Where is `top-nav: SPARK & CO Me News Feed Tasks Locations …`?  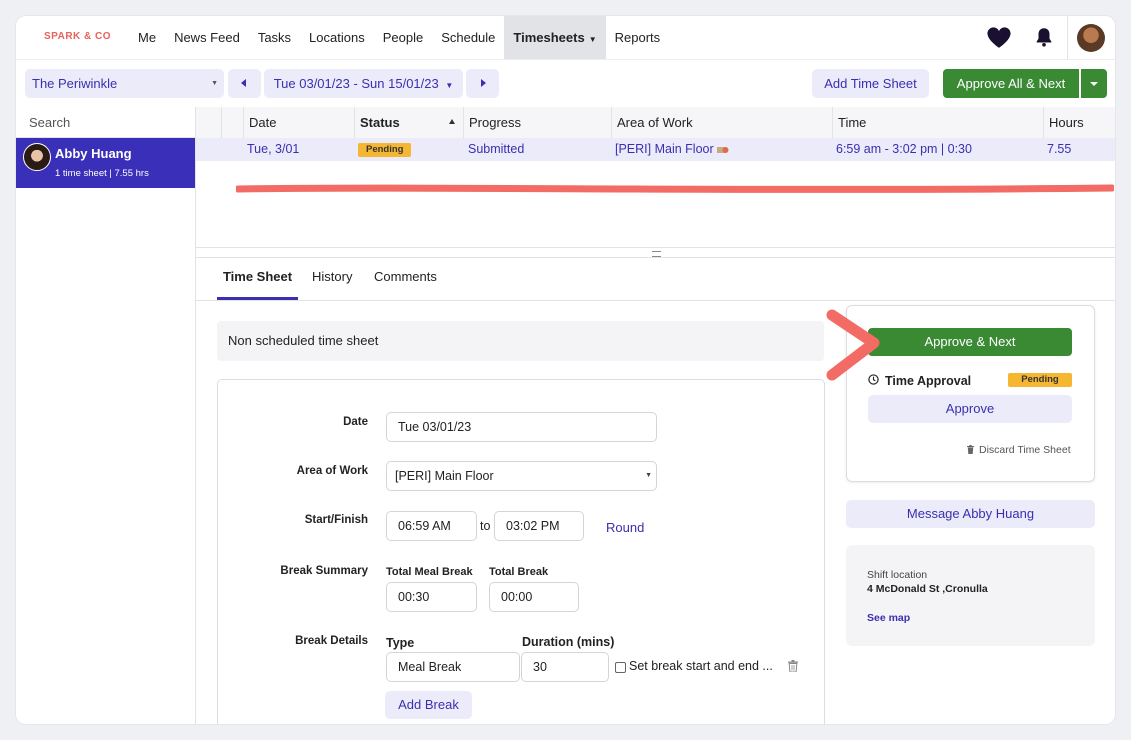
top-nav: SPARK & CO Me News Feed Tasks Locations … is located at coordinates (565, 37).